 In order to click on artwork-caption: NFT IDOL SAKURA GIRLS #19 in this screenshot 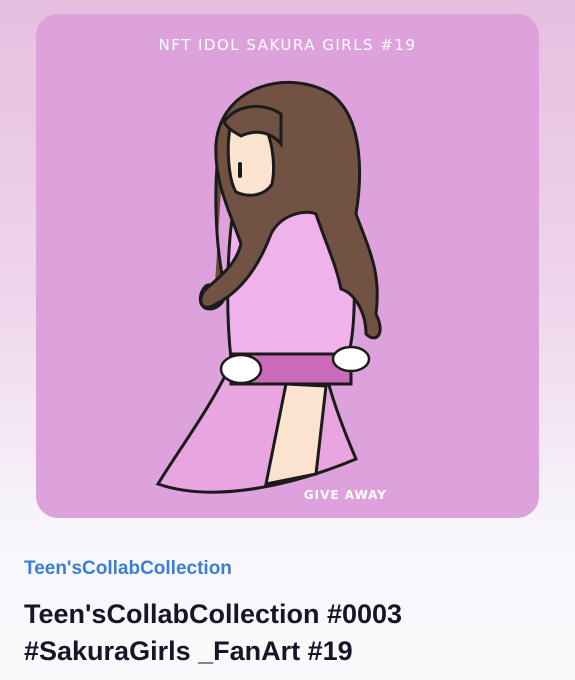, I will do `click(287, 45)`.